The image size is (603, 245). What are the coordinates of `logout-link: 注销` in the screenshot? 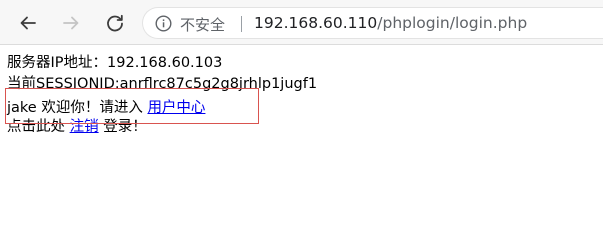 It's located at (84, 127).